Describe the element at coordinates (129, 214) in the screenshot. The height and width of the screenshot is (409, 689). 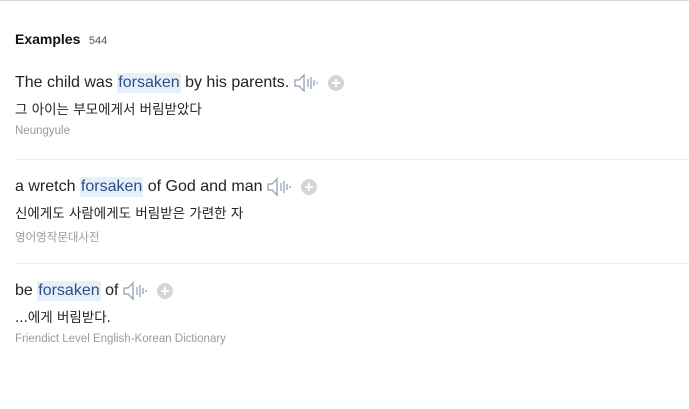
I see `example-translation: 신에게도 사람에게도 버림받은 가련한 자` at that location.